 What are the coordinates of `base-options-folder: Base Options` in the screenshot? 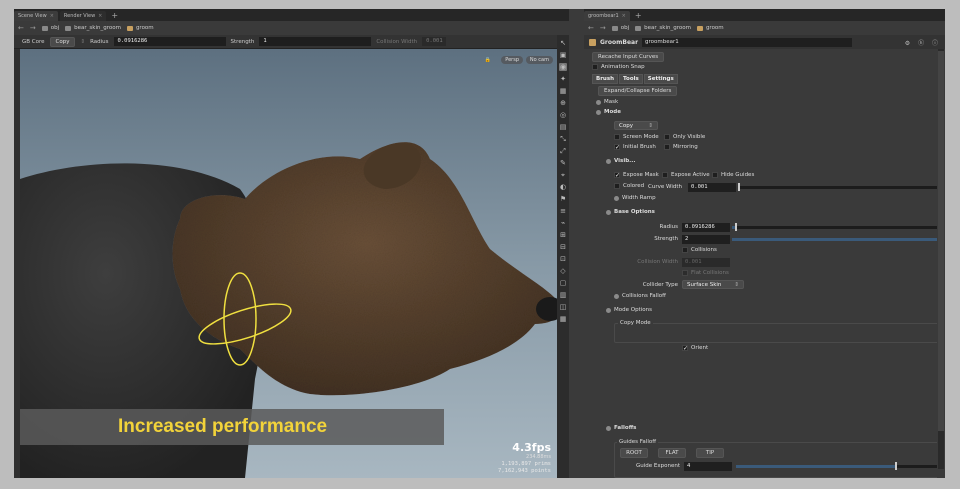 It's located at (634, 212).